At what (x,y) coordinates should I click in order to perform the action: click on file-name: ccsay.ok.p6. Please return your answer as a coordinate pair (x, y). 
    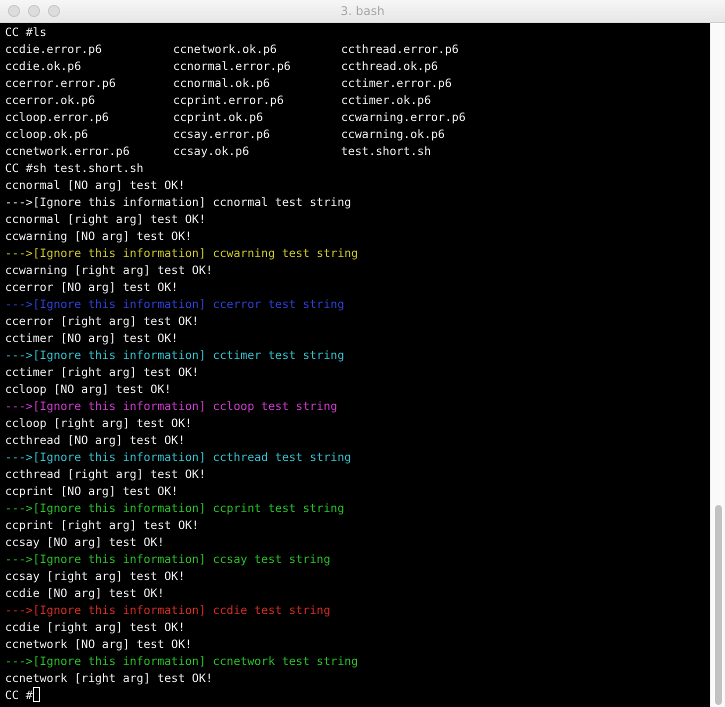
    Looking at the image, I should click on (211, 151).